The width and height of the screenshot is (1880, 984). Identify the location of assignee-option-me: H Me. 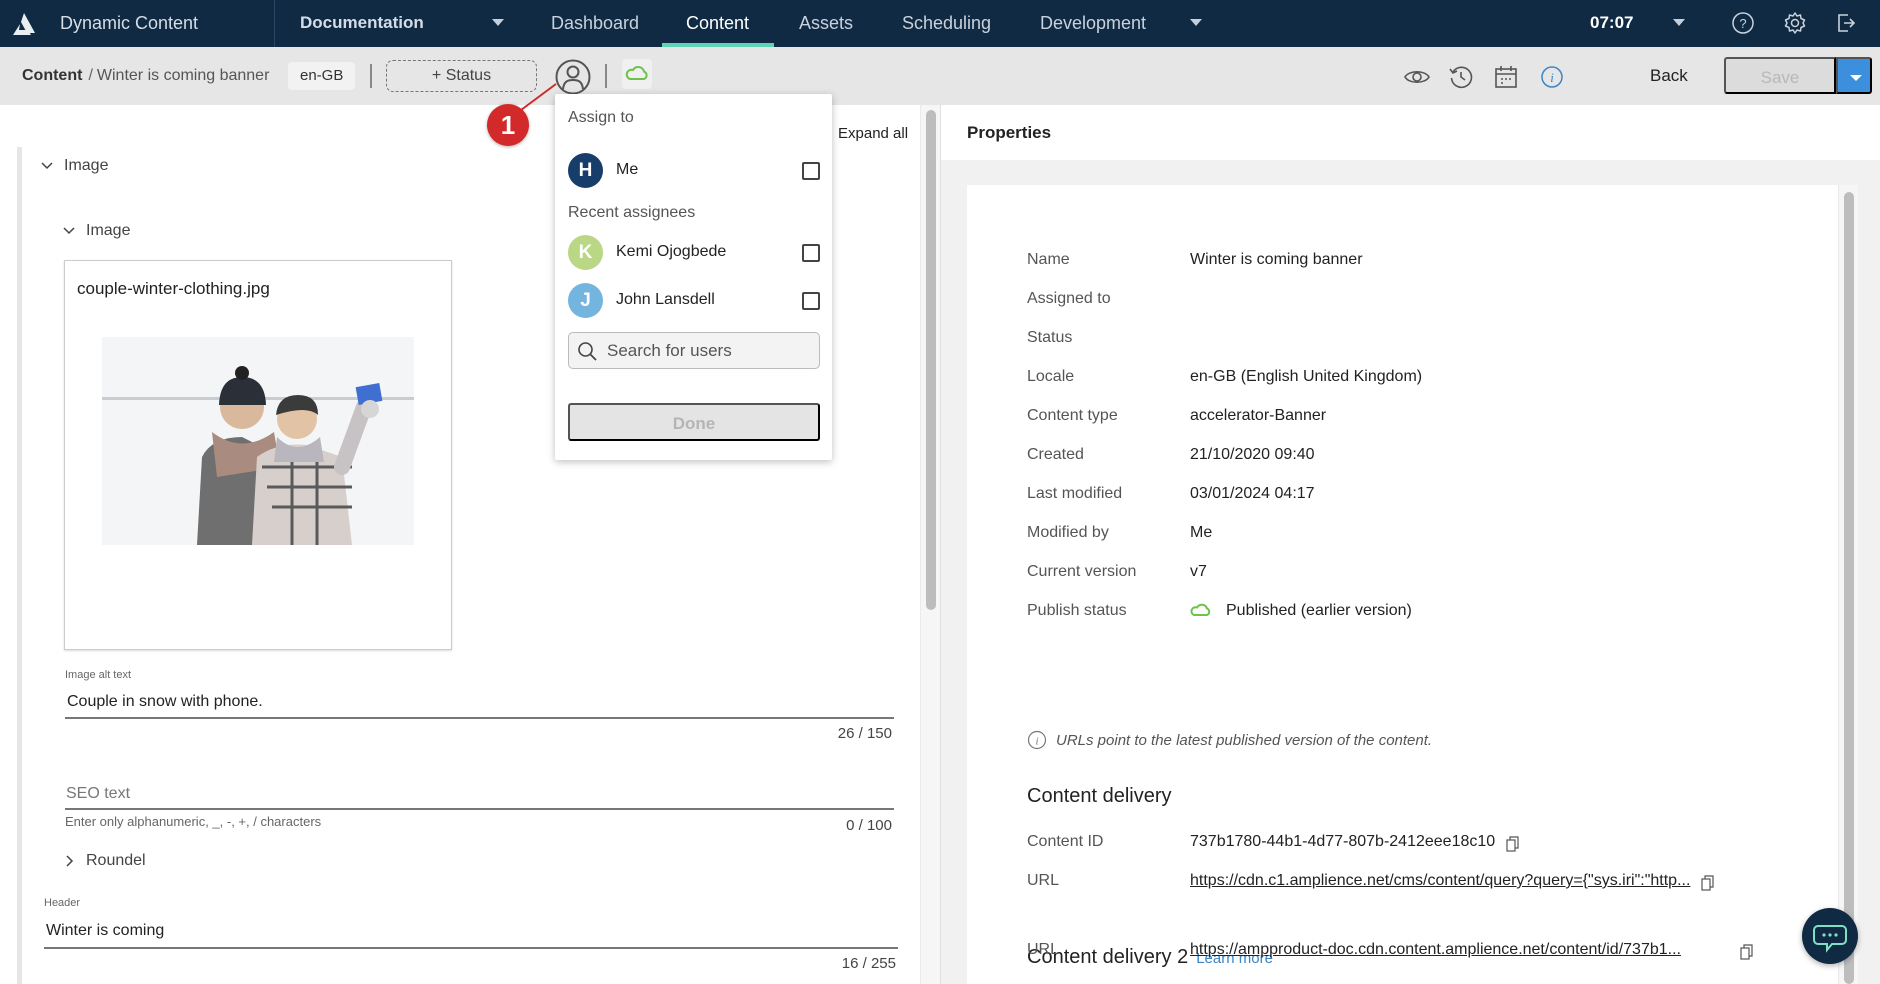
(694, 171).